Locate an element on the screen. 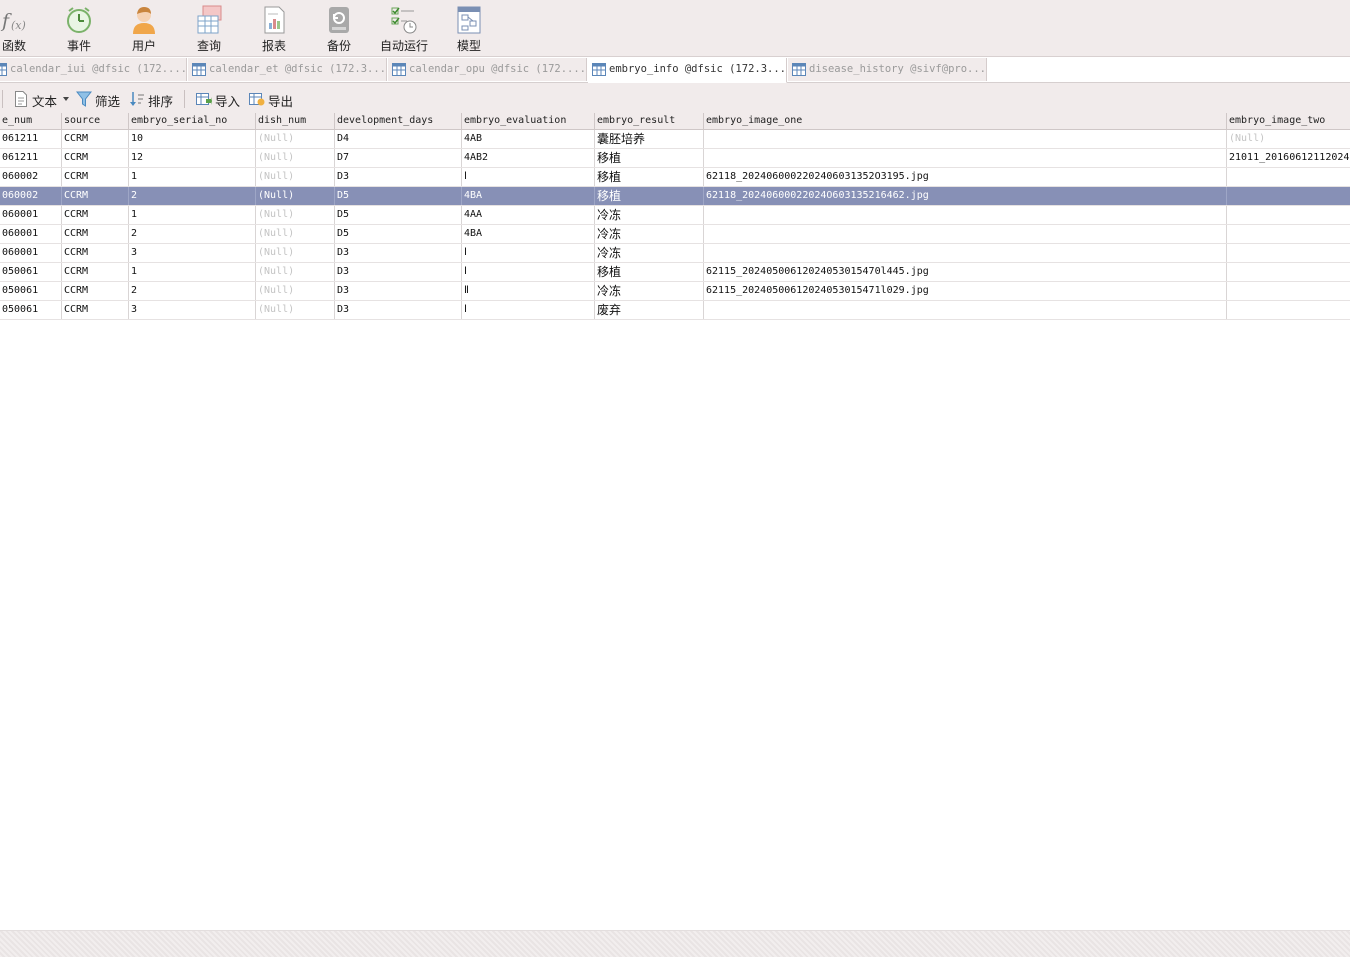  table-cell: 4BA is located at coordinates (528, 234).